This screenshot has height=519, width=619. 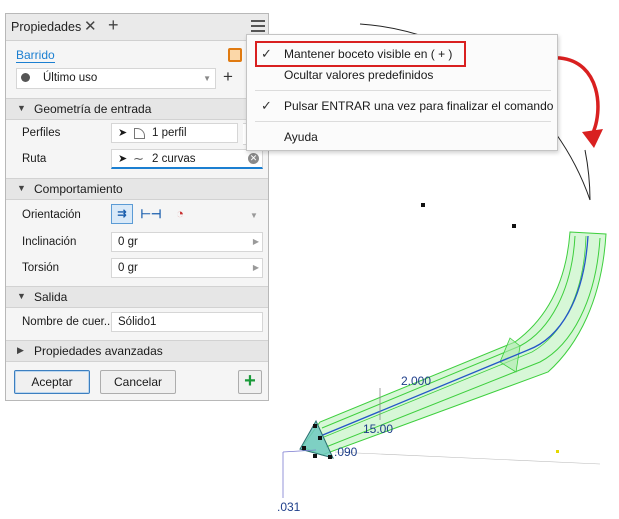 I want to click on orientation-path-icon: ⇉, so click(x=122, y=214).